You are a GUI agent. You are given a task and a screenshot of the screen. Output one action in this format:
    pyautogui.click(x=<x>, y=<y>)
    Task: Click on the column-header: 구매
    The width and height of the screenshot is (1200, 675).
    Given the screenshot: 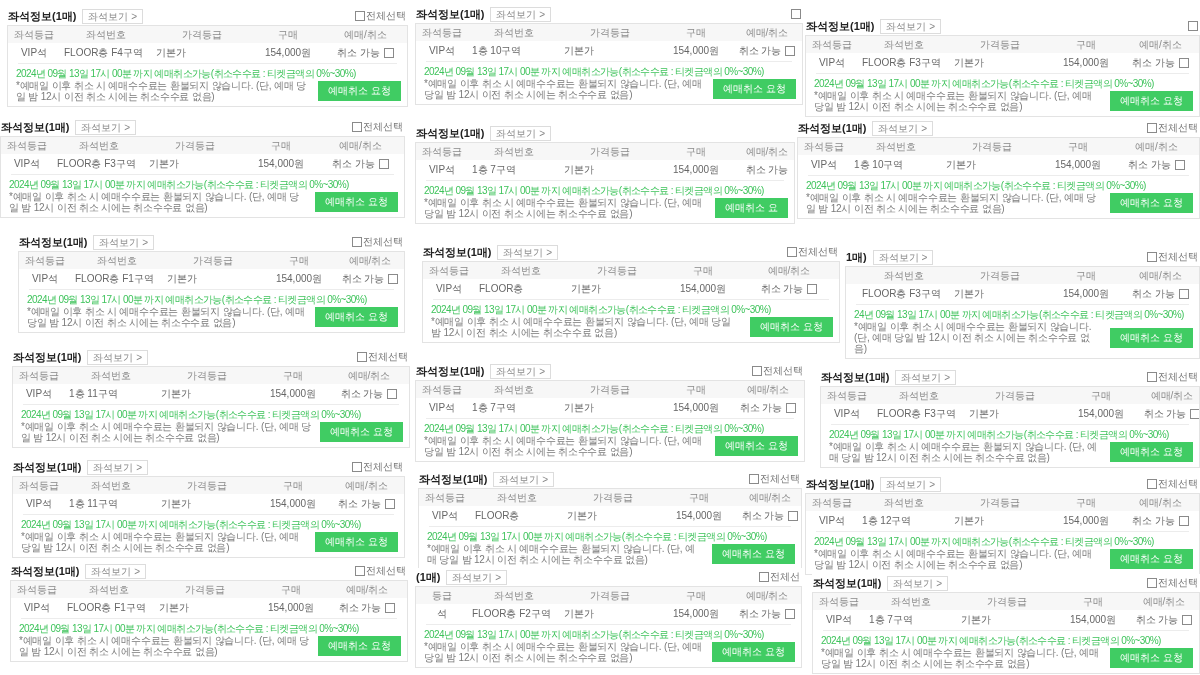 What is the action you would take?
    pyautogui.click(x=1101, y=395)
    